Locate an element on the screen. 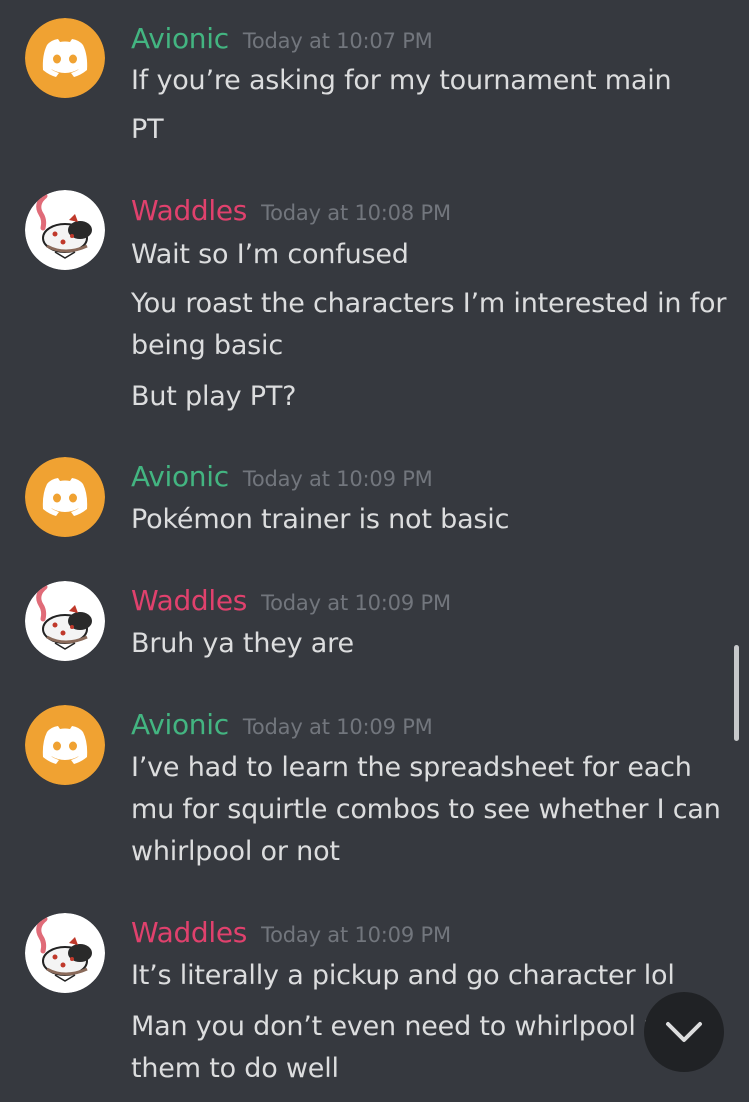 The width and height of the screenshot is (749, 1102). message-header: Avionic Today at 10:07 PM is located at coordinates (282, 38).